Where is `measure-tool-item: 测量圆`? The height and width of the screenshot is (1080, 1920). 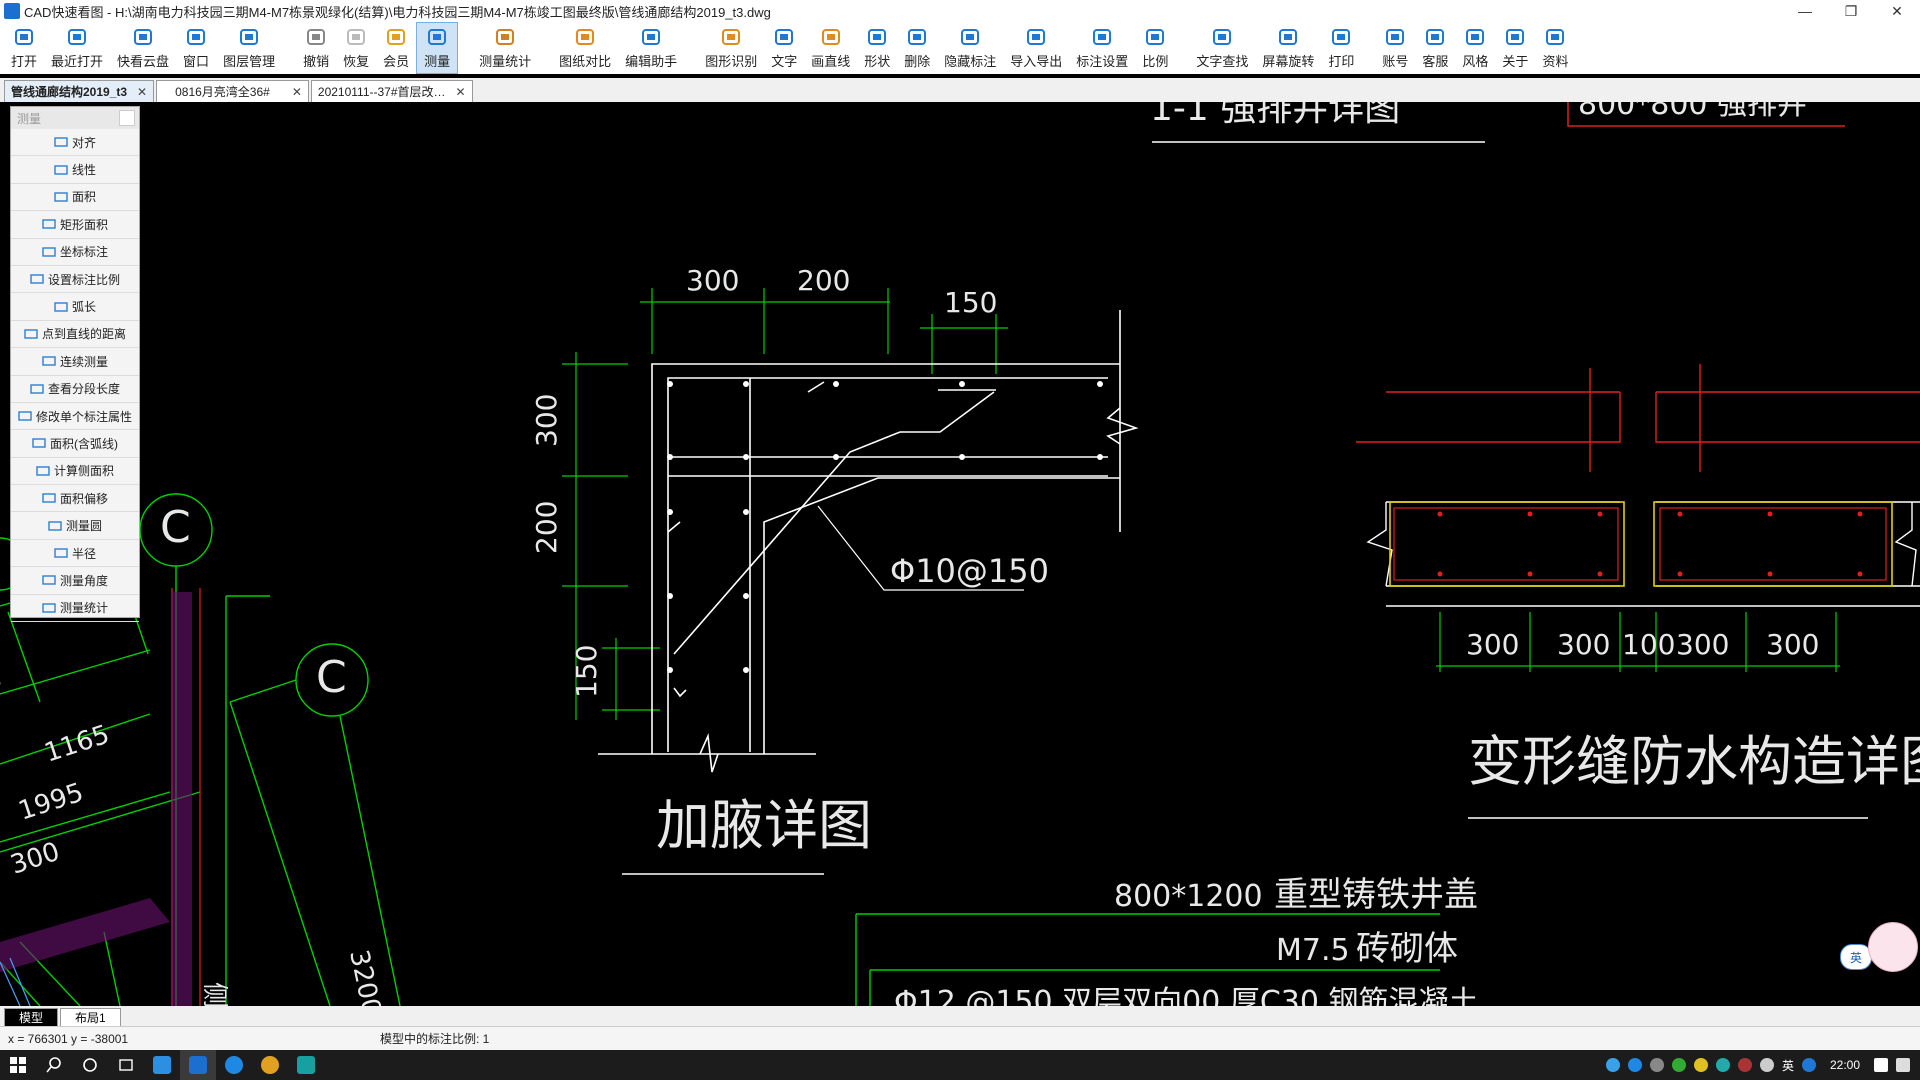
measure-tool-item: 测量圆 is located at coordinates (75, 526).